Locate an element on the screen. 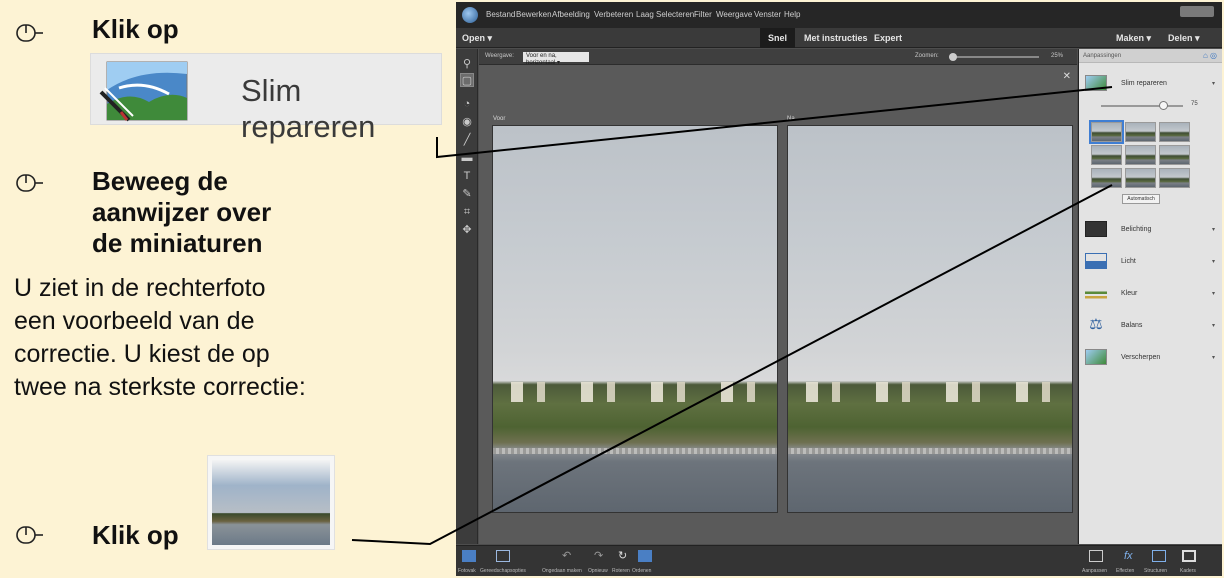 The image size is (1224, 578). adjustments-icon is located at coordinates (1096, 556).